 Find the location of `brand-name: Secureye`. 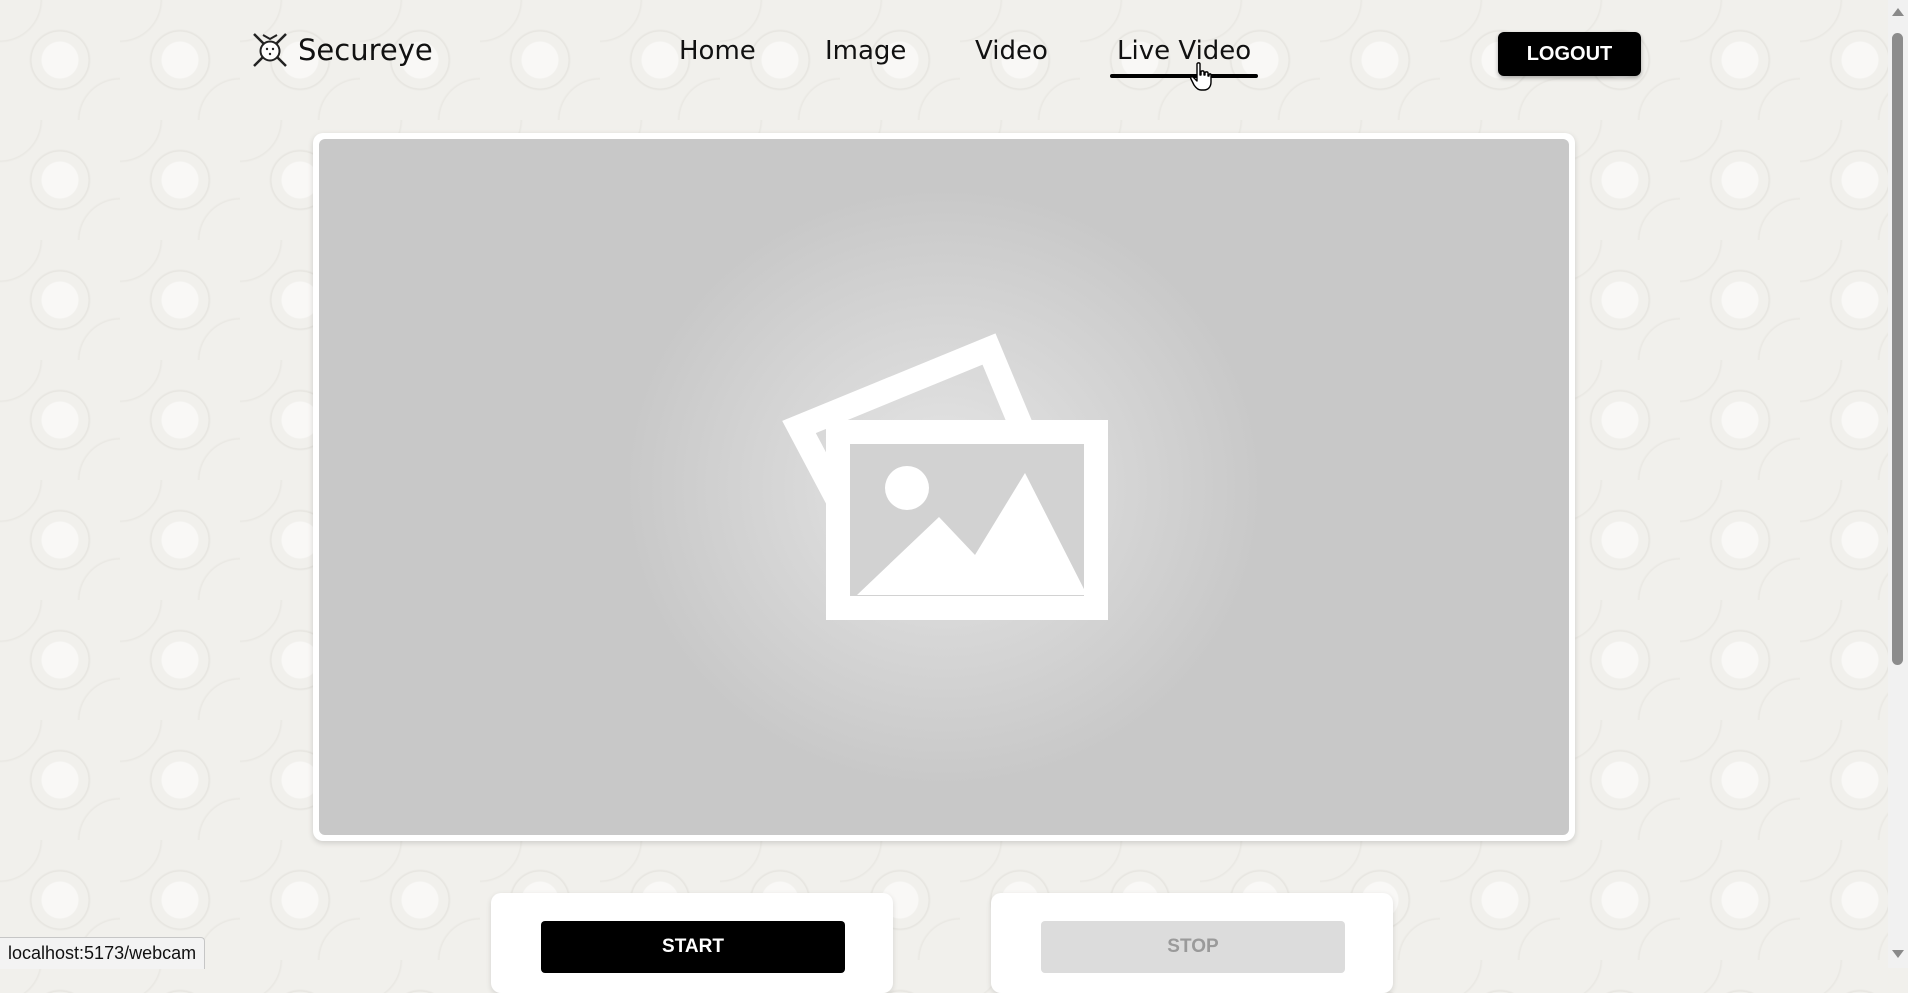

brand-name: Secureye is located at coordinates (365, 50).